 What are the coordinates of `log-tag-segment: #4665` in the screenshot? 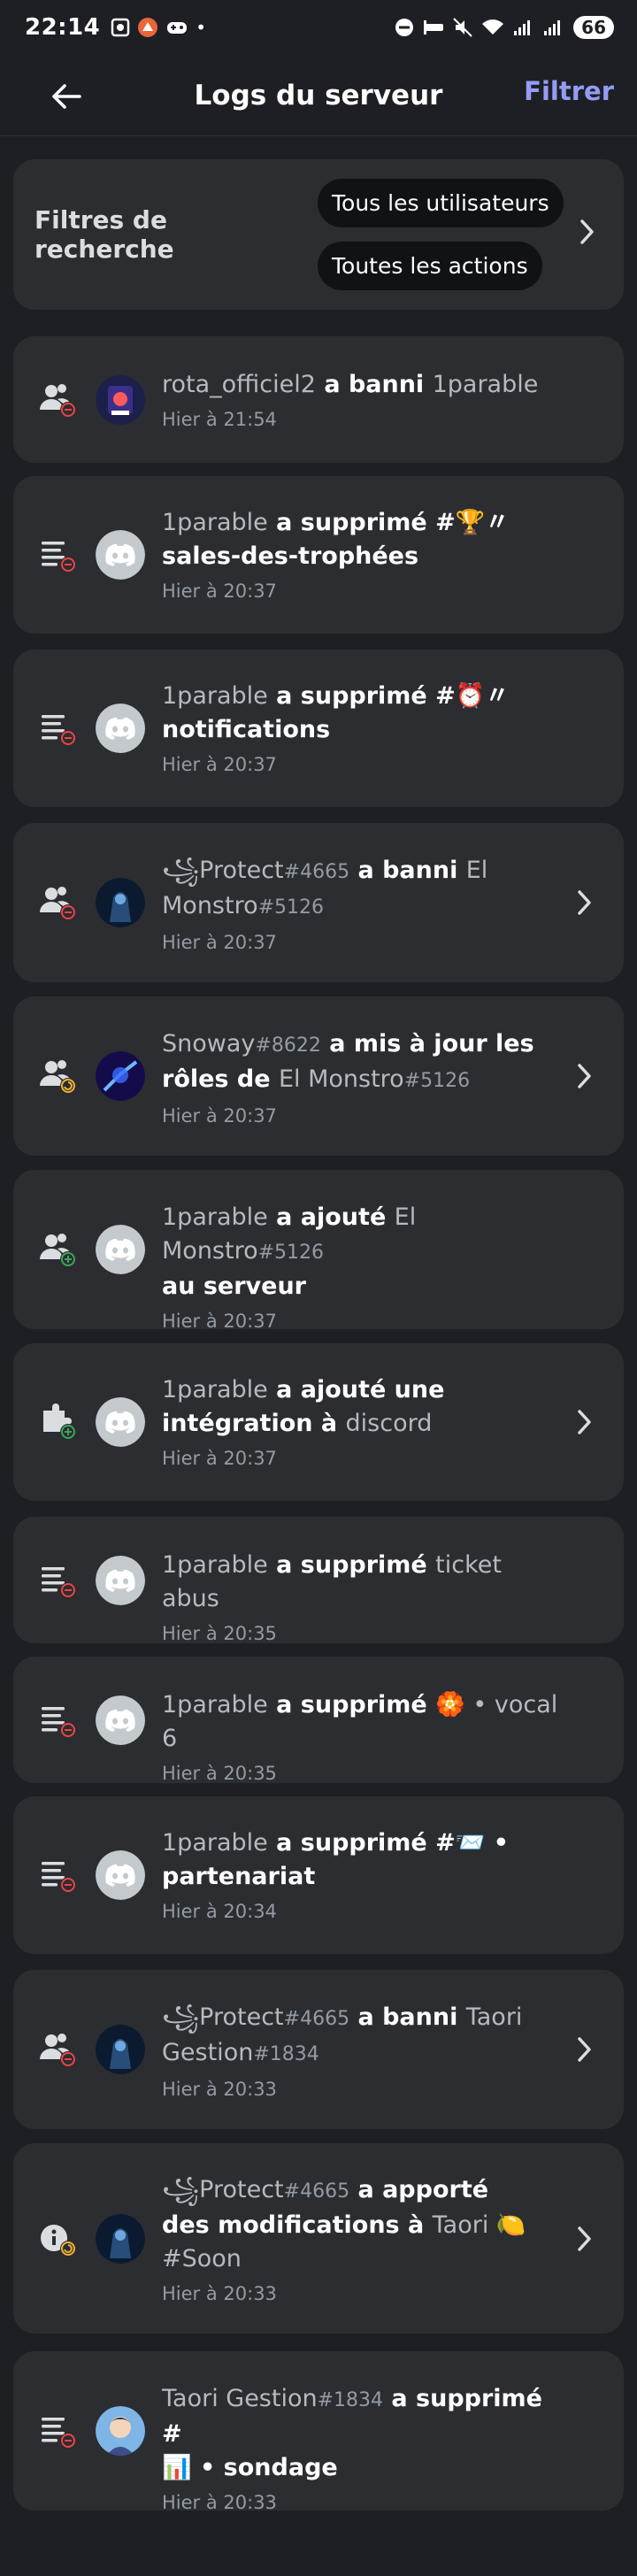 It's located at (316, 872).